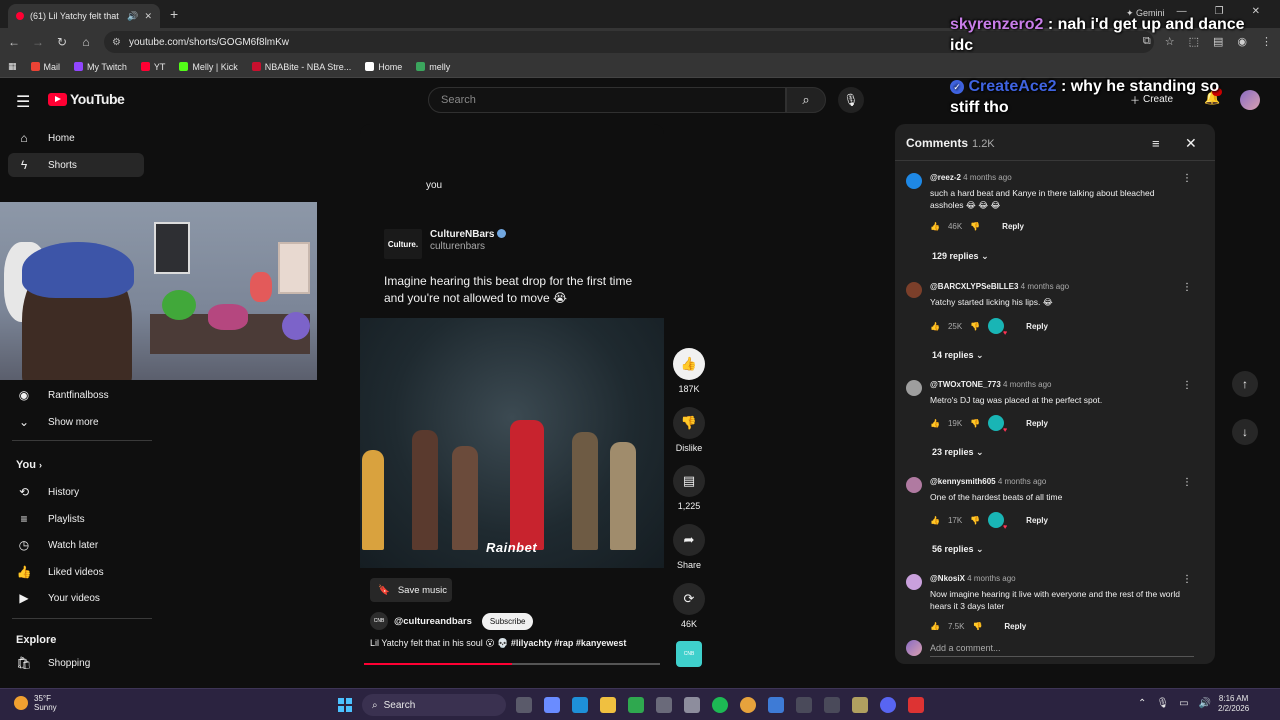 The width and height of the screenshot is (1280, 720). Describe the element at coordinates (433, 67) in the screenshot. I see `bookmark-melly: melly` at that location.